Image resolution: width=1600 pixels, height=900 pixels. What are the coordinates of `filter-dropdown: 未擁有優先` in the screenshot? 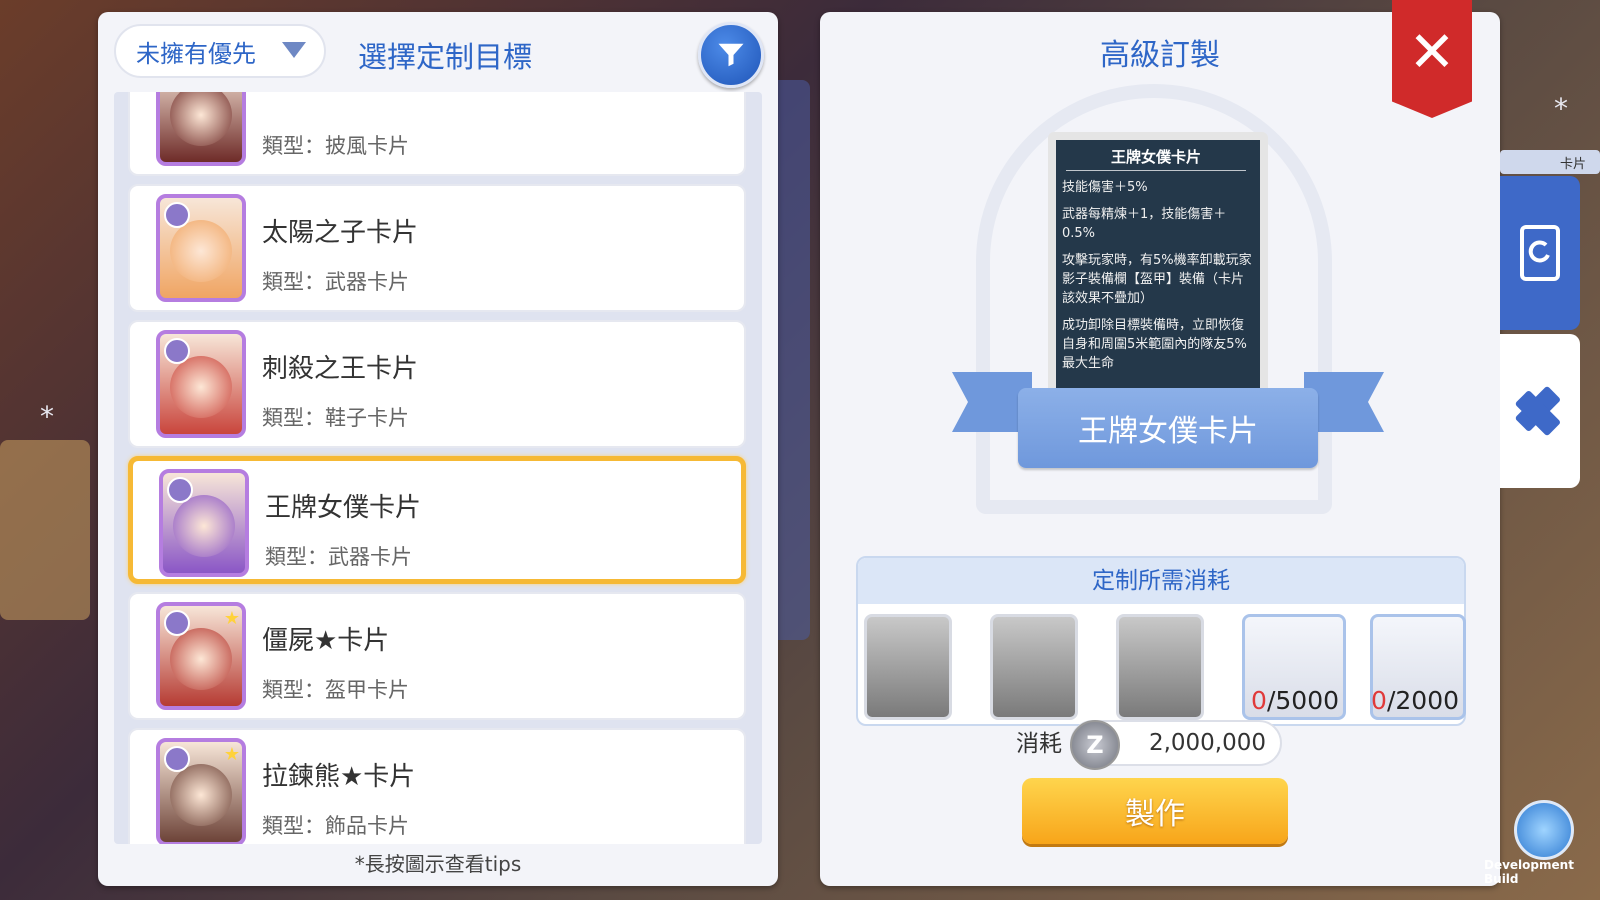 It's located at (220, 51).